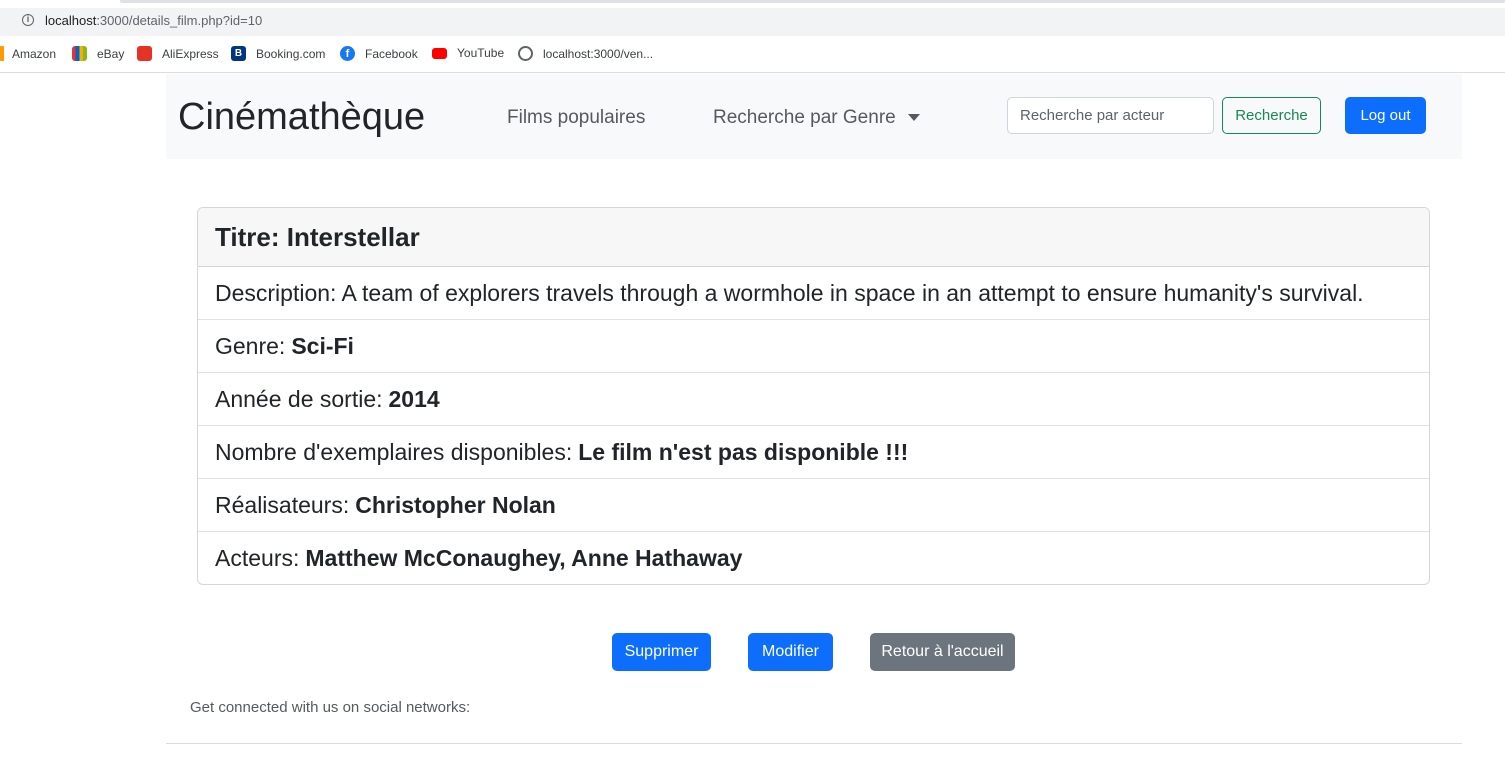 Image resolution: width=1505 pixels, height=759 pixels. I want to click on bookmark-facebook: f Facebook, so click(379, 53).